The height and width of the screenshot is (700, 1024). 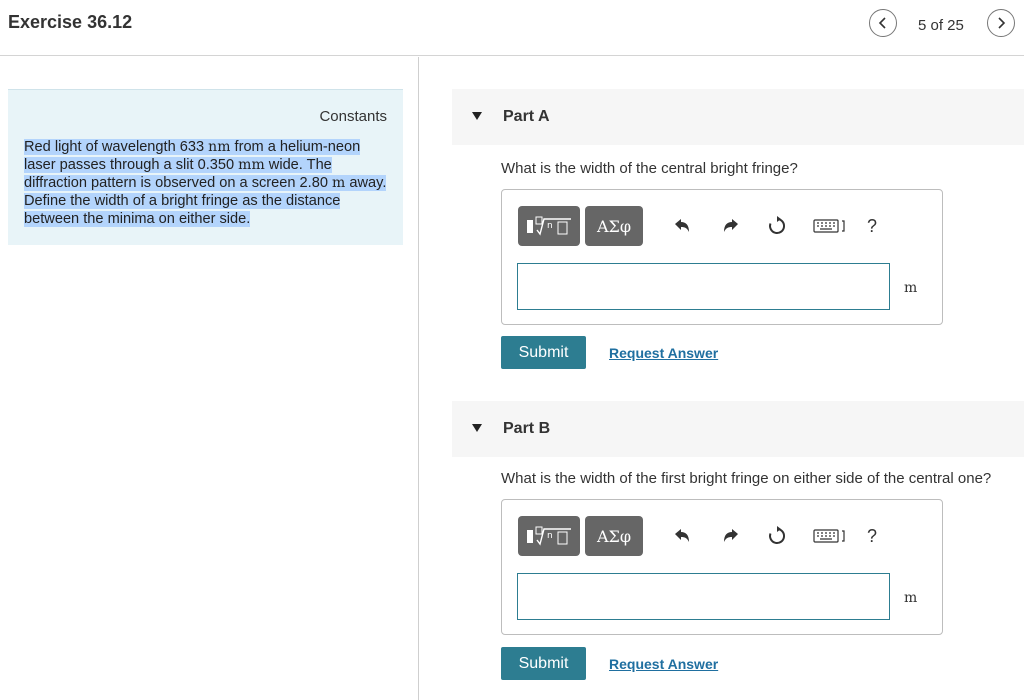 I want to click on part-a-label: Part A, so click(x=526, y=116).